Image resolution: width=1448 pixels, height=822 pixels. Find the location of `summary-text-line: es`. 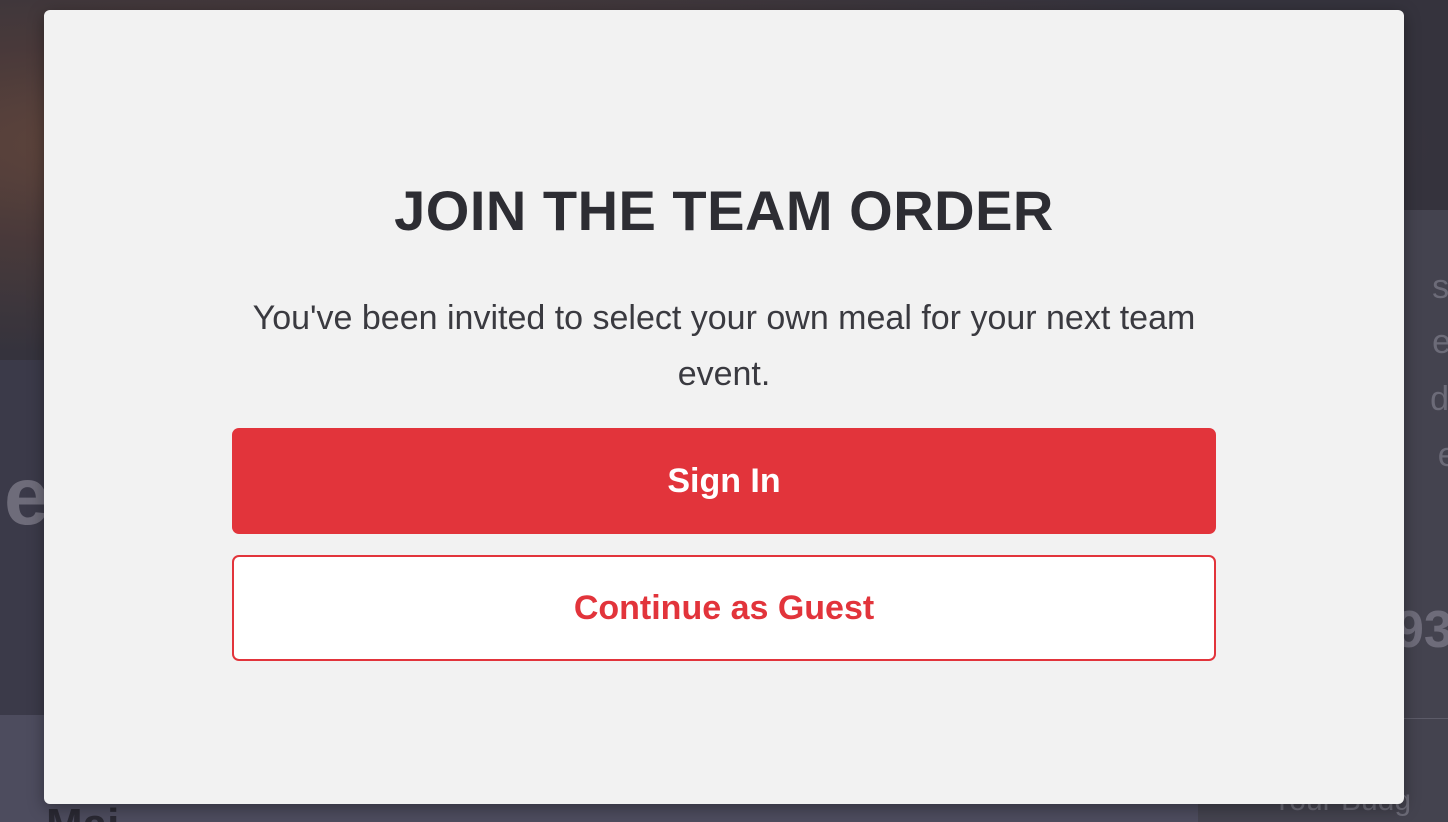

summary-text-line: es is located at coordinates (1440, 342).